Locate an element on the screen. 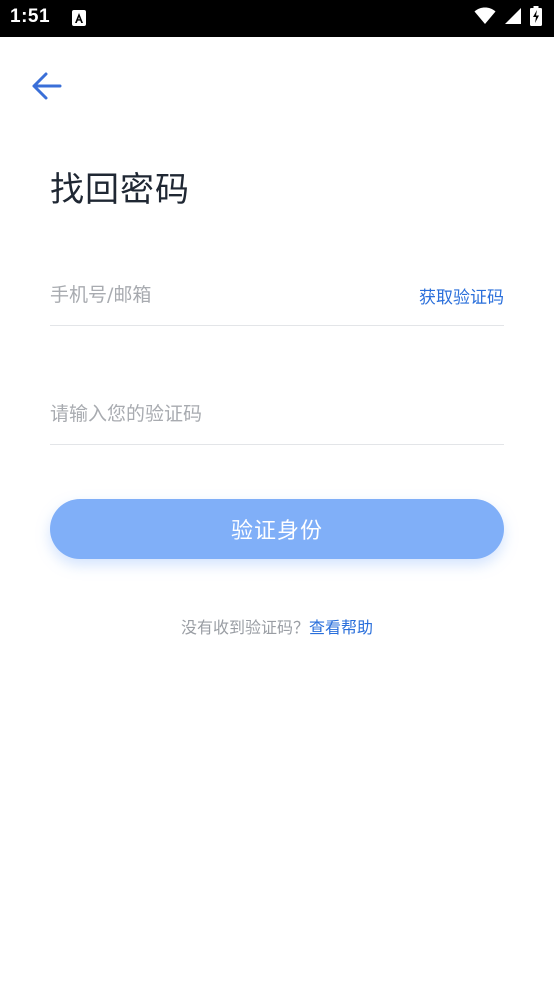 The height and width of the screenshot is (984, 554). status-icons is located at coordinates (508, 18).